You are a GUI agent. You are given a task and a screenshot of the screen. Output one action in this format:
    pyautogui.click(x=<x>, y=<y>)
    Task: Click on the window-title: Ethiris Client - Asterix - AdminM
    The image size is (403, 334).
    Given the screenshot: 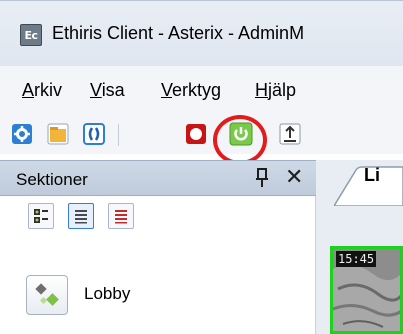 What is the action you would take?
    pyautogui.click(x=178, y=33)
    